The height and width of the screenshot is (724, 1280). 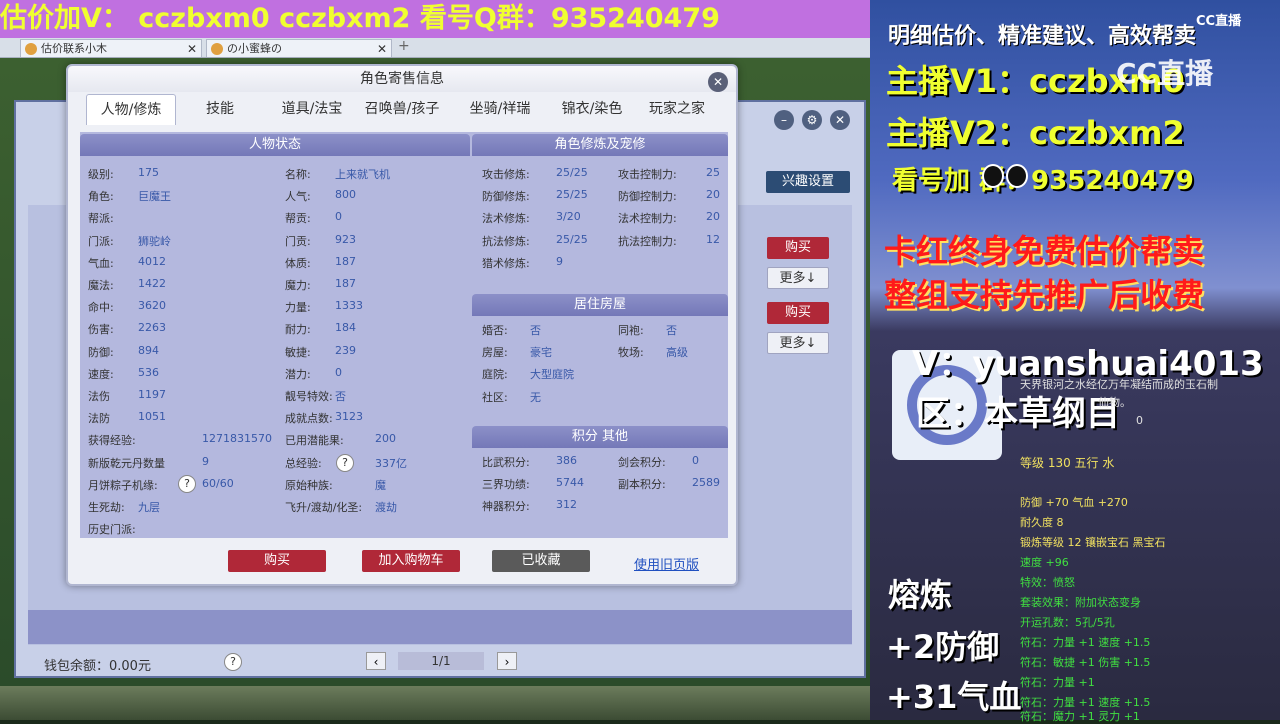 I want to click on field-value: 175, so click(x=148, y=172).